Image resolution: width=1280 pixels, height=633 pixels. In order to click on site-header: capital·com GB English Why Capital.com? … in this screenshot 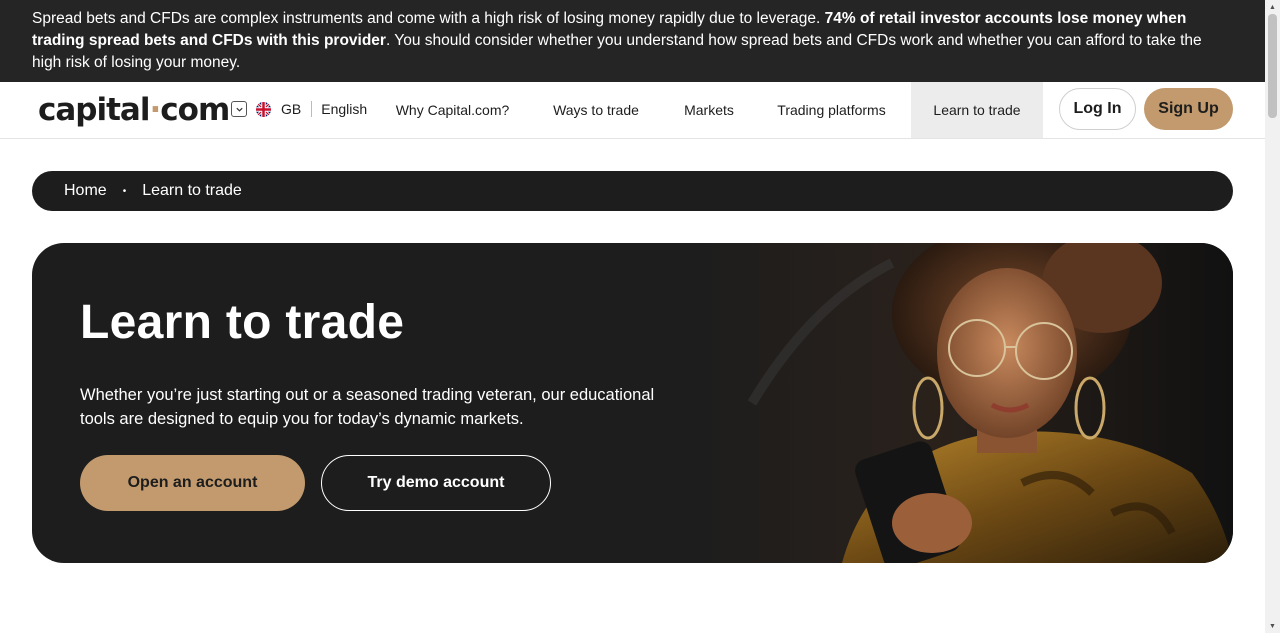, I will do `click(632, 110)`.